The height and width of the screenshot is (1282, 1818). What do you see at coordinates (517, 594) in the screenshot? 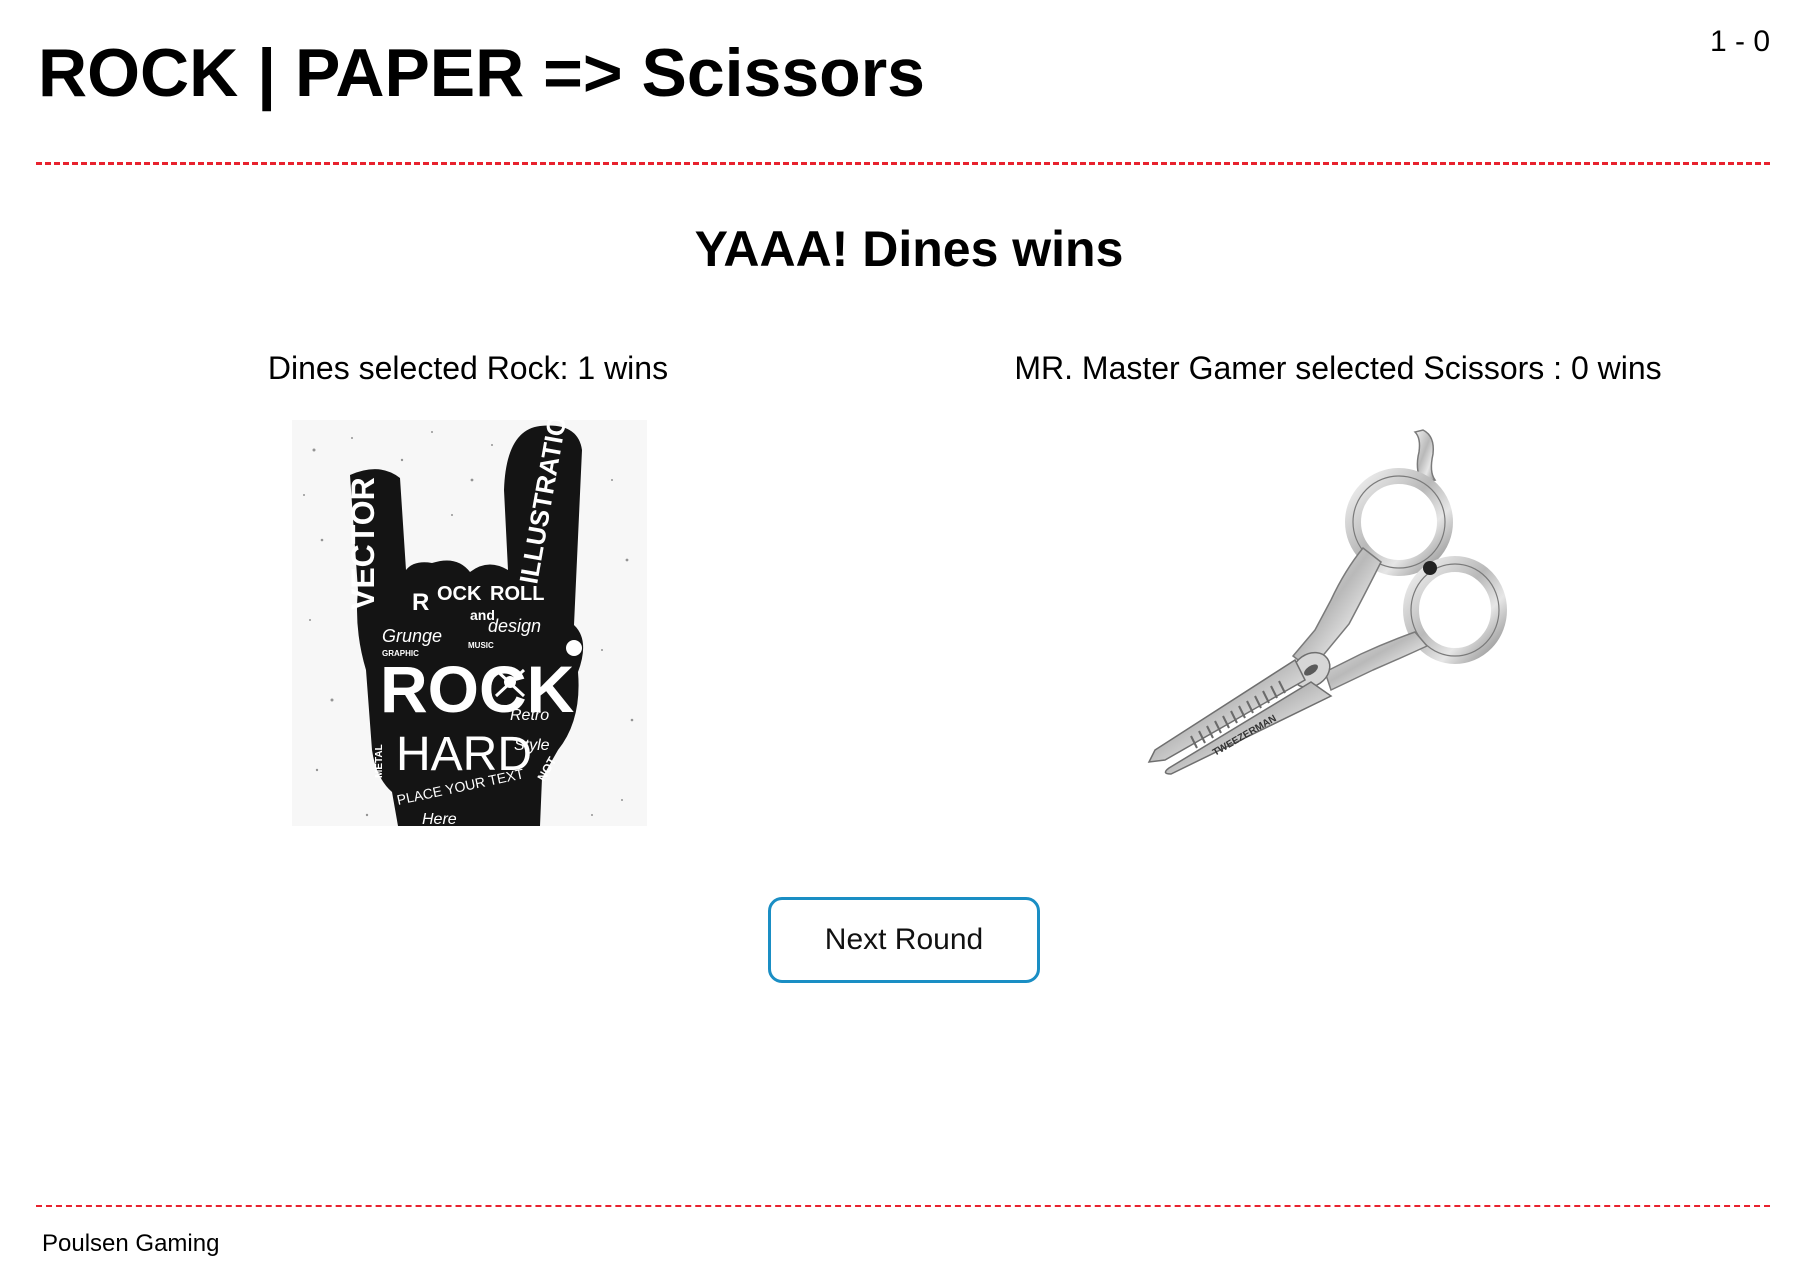
I see `svg-text: ROLL` at bounding box center [517, 594].